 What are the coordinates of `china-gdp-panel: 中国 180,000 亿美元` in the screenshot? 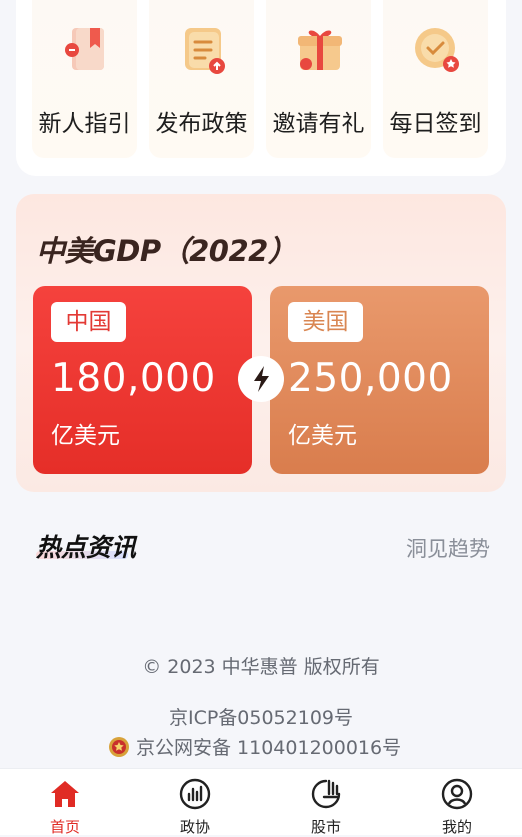 It's located at (142, 380).